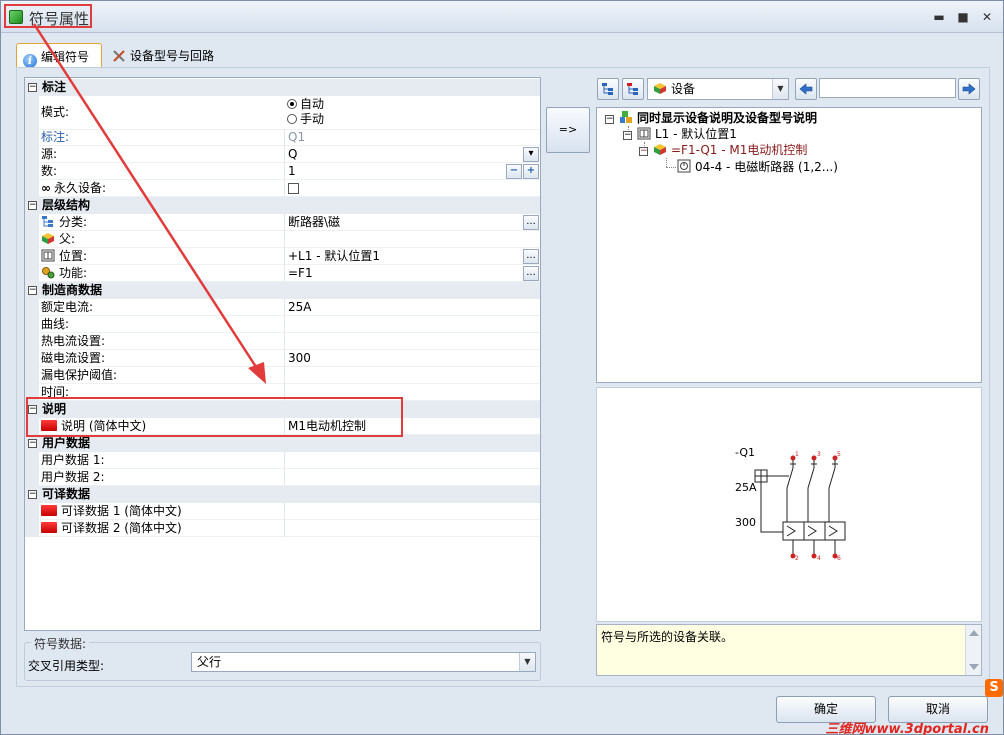 Image resolution: width=1004 pixels, height=735 pixels. I want to click on tree-structure-icon, so click(608, 91).